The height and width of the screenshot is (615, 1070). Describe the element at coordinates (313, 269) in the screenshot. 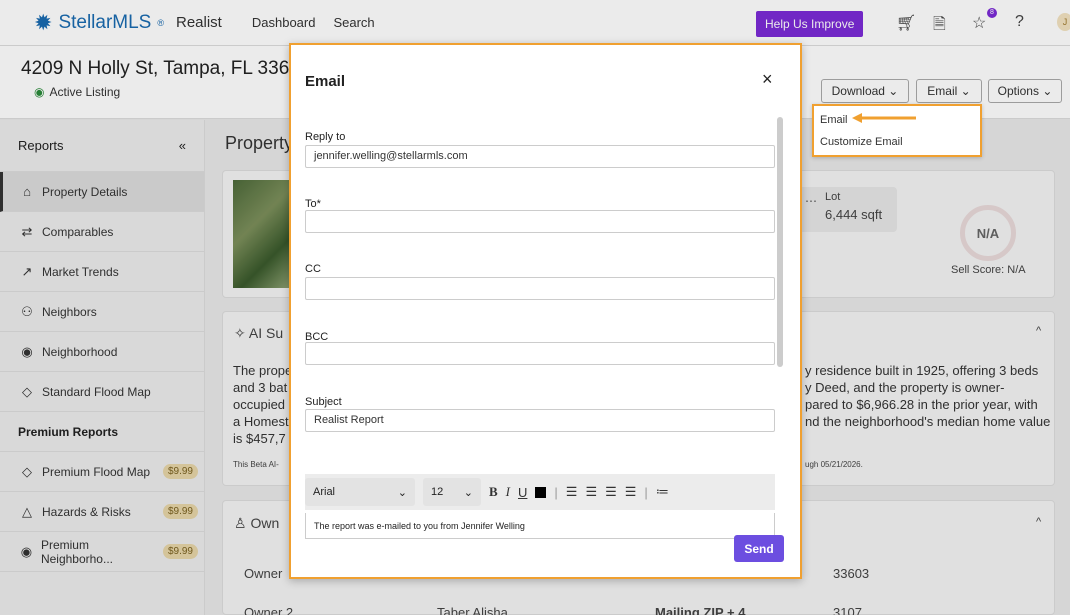

I see `cc-label: CC` at that location.